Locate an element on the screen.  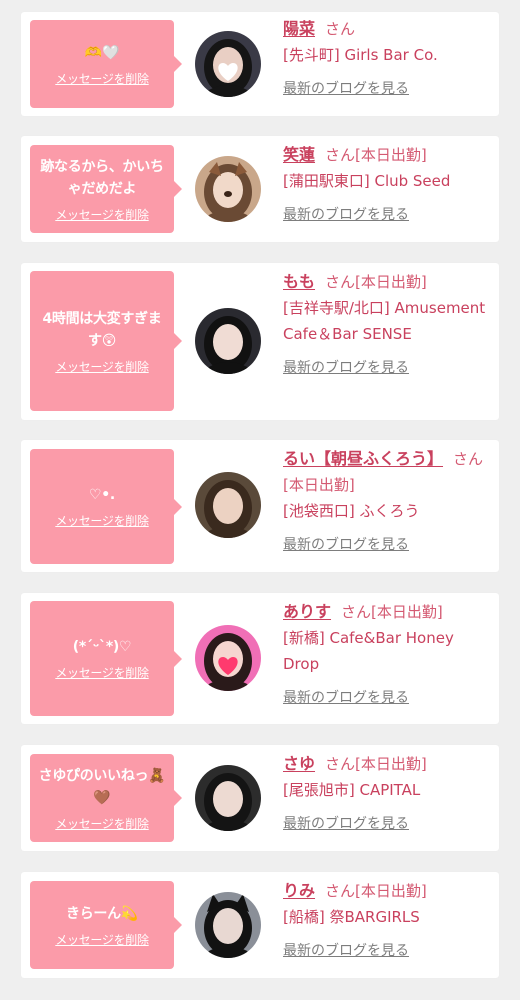
message-bubble: 🫶🤍 メッセージを削除 is located at coordinates (106, 64).